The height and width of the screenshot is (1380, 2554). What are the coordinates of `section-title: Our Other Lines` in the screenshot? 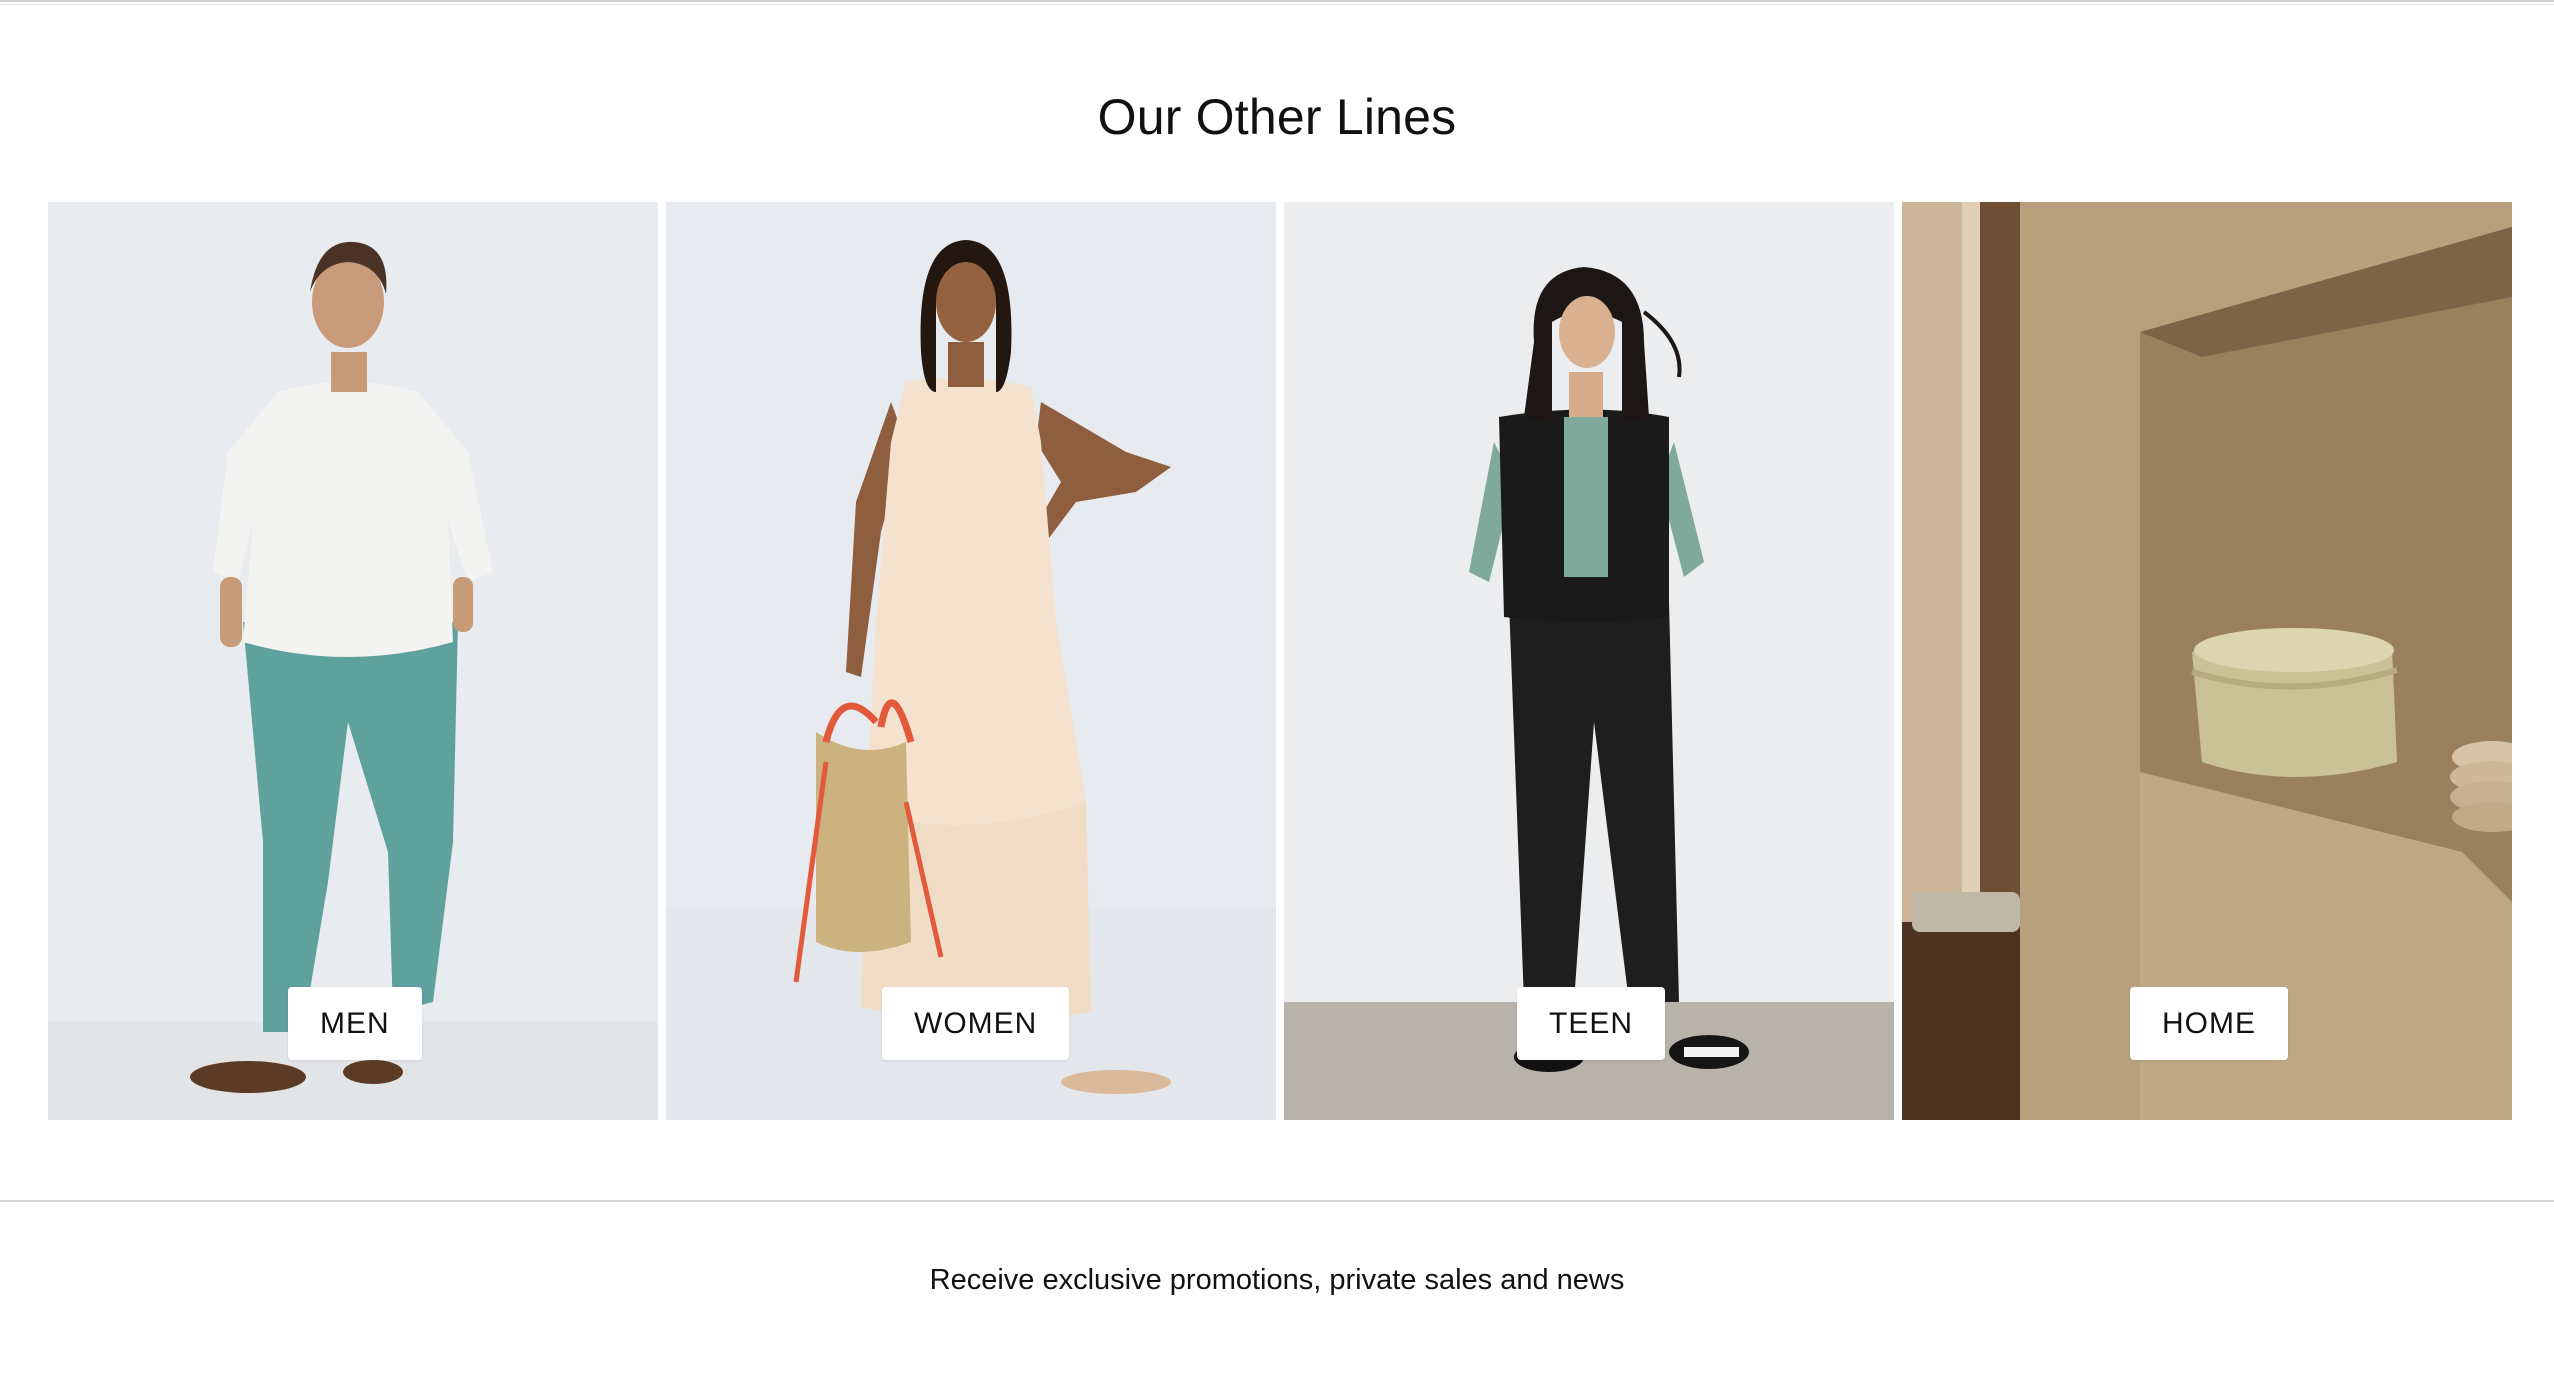 It's located at (1277, 117).